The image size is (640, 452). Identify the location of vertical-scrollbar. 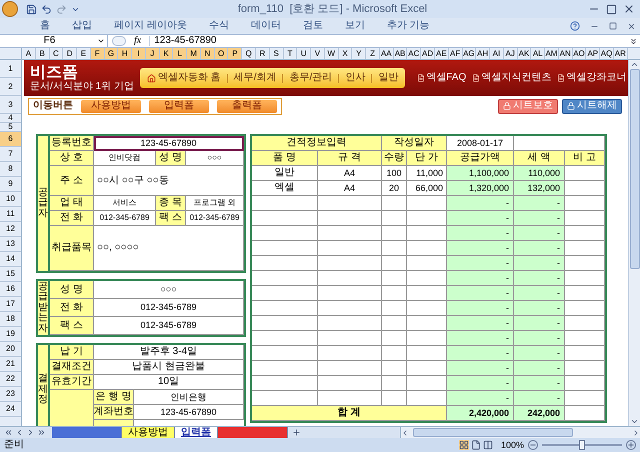
(634, 243).